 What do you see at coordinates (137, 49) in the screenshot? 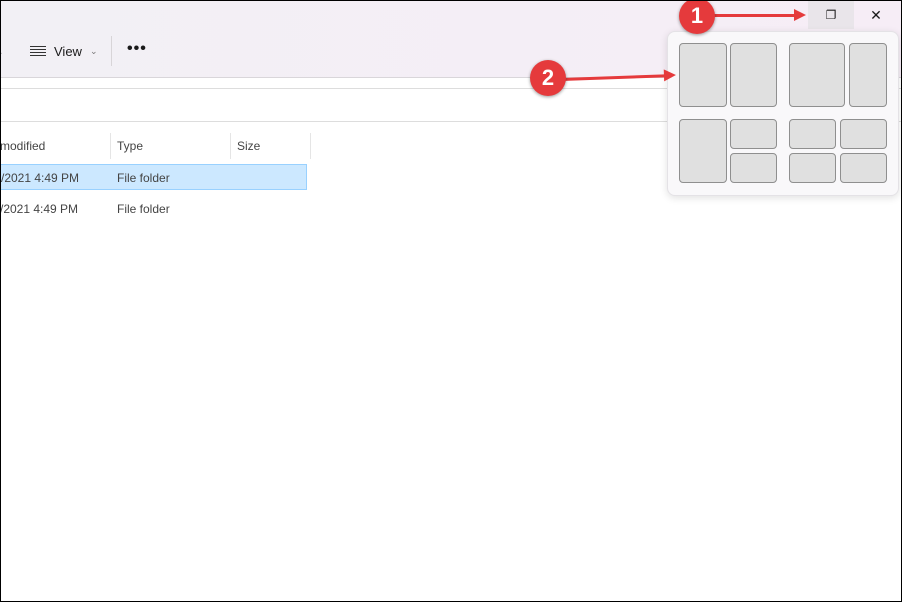
I see `more-options-button: •••` at bounding box center [137, 49].